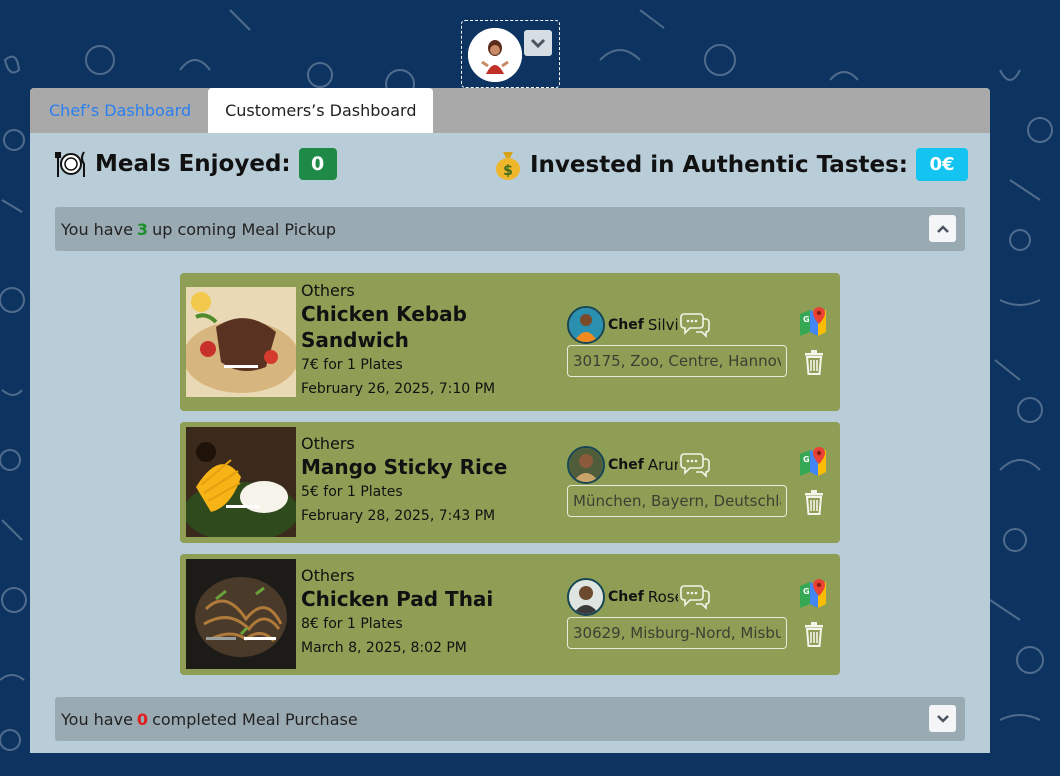 The width and height of the screenshot is (1060, 776). I want to click on meal-pickup-date: February 26, 2025, 7:10 PM, so click(398, 389).